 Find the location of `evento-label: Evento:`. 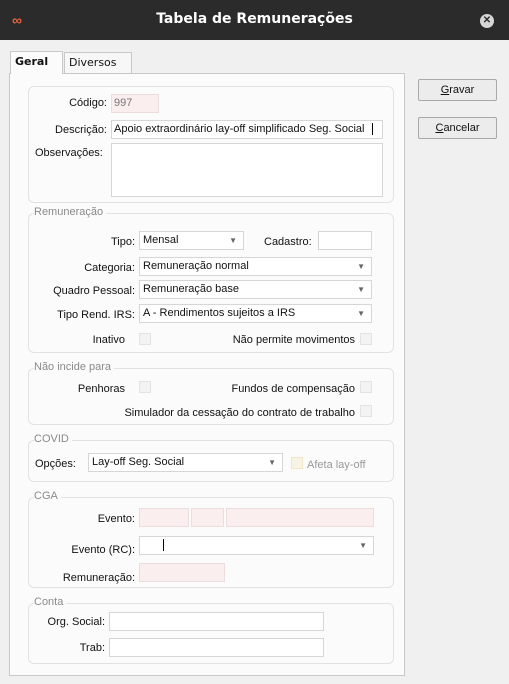

evento-label: Evento: is located at coordinates (116, 519).